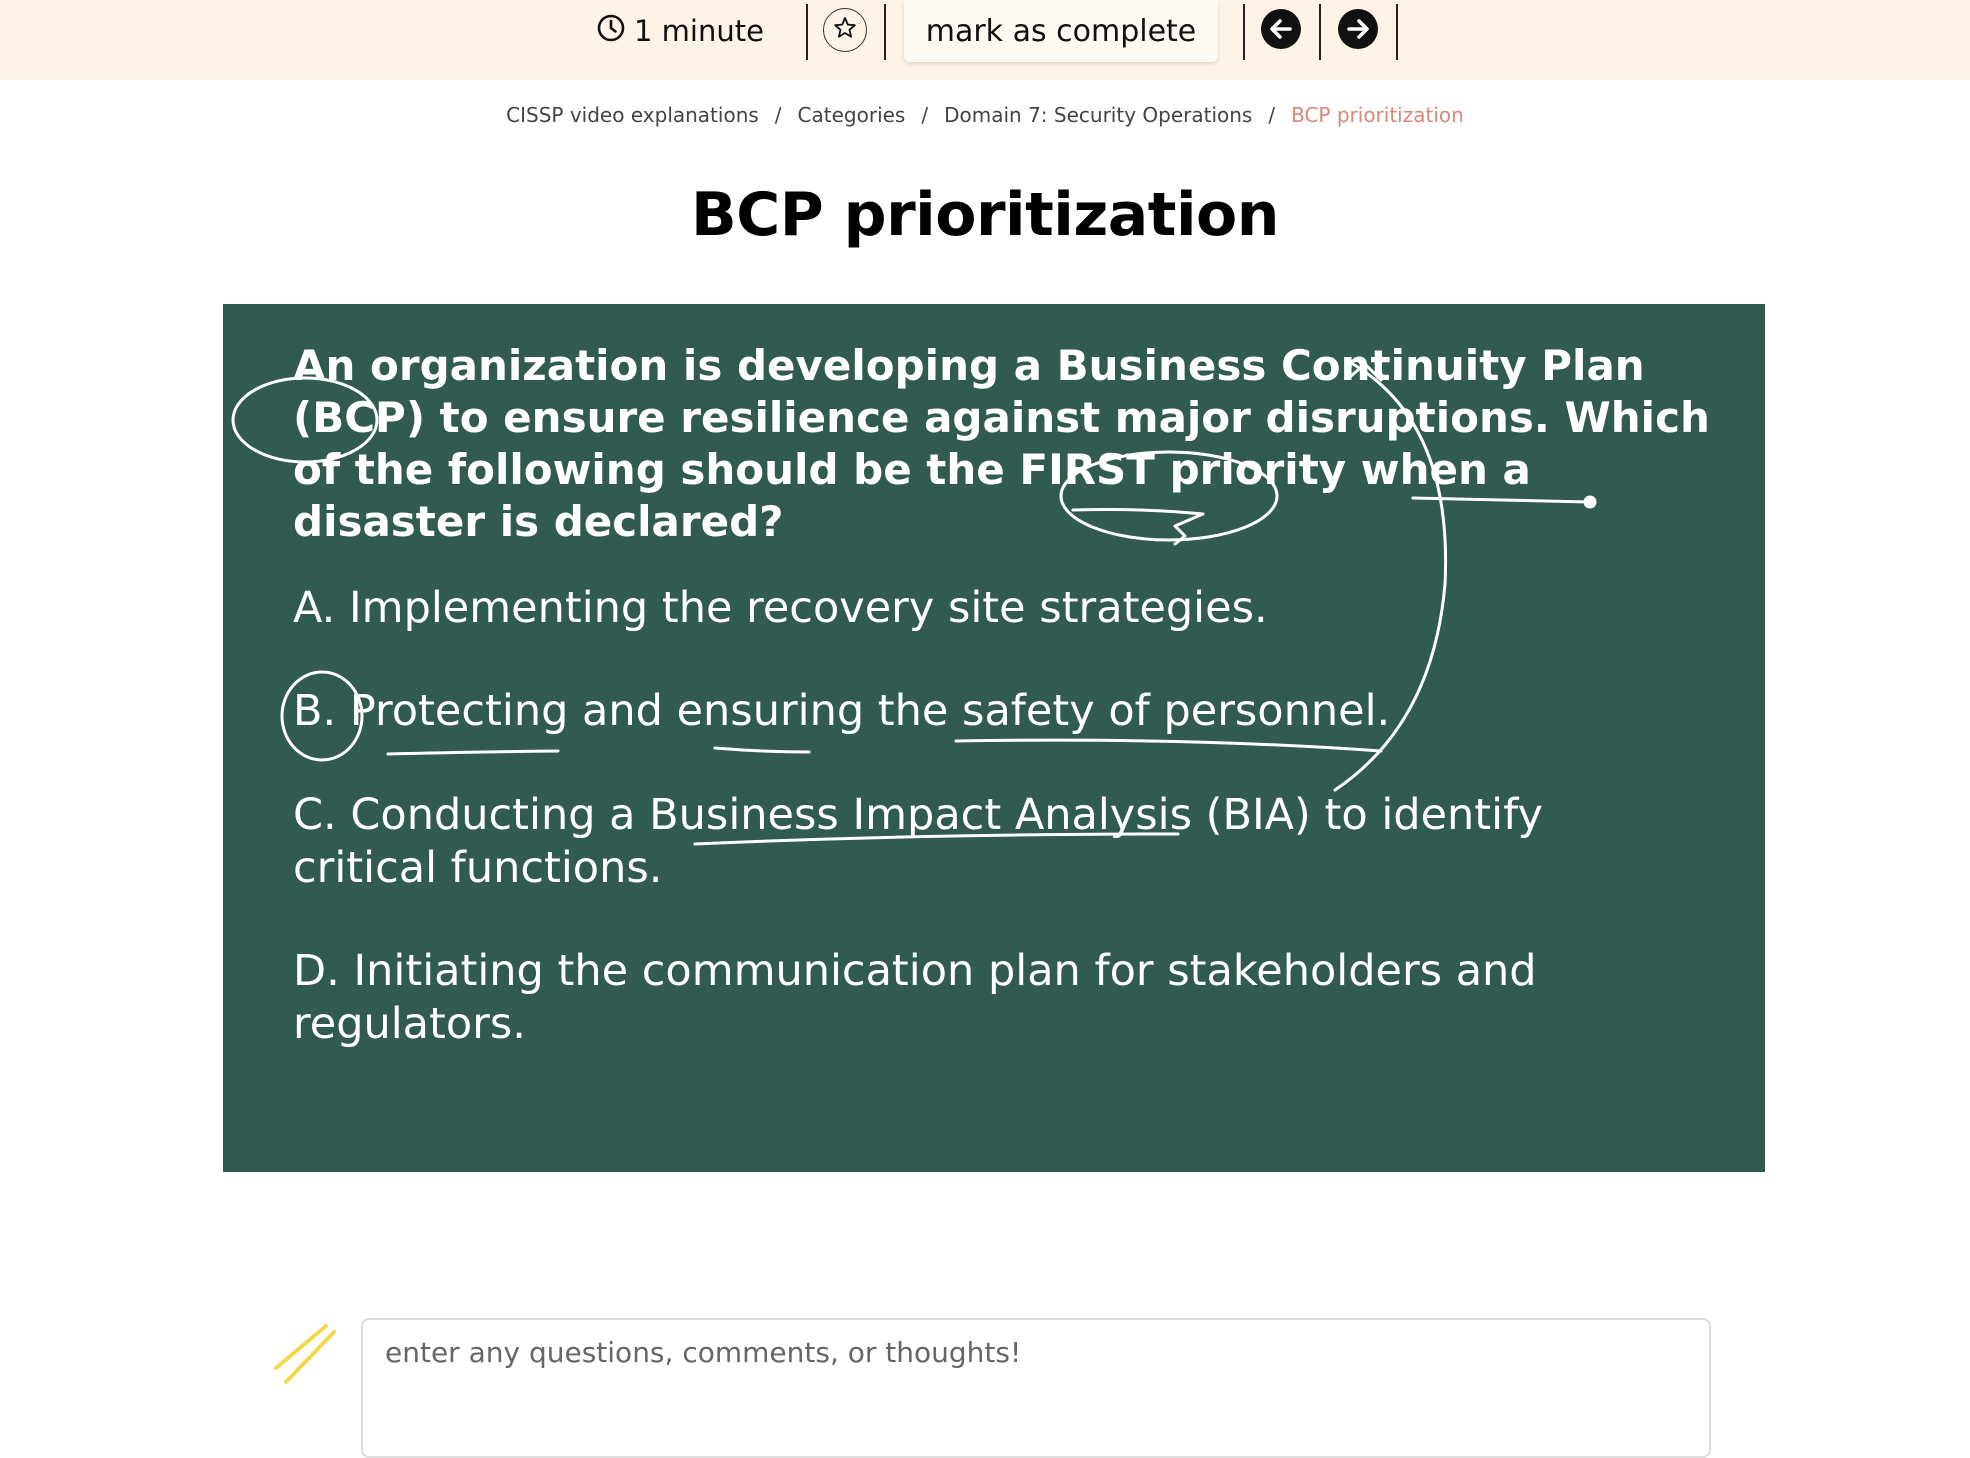  What do you see at coordinates (699, 31) in the screenshot?
I see `duration-text: 1 minute` at bounding box center [699, 31].